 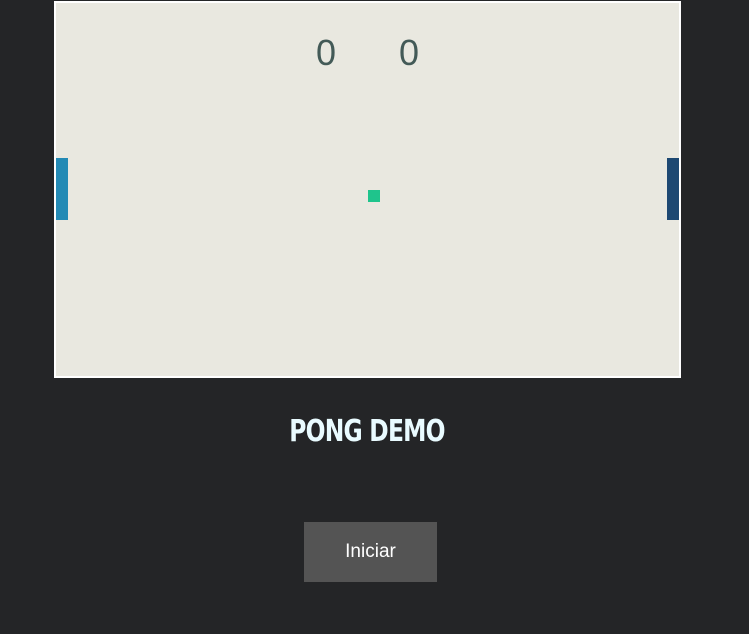 What do you see at coordinates (370, 552) in the screenshot?
I see `start-button: Iniciar` at bounding box center [370, 552].